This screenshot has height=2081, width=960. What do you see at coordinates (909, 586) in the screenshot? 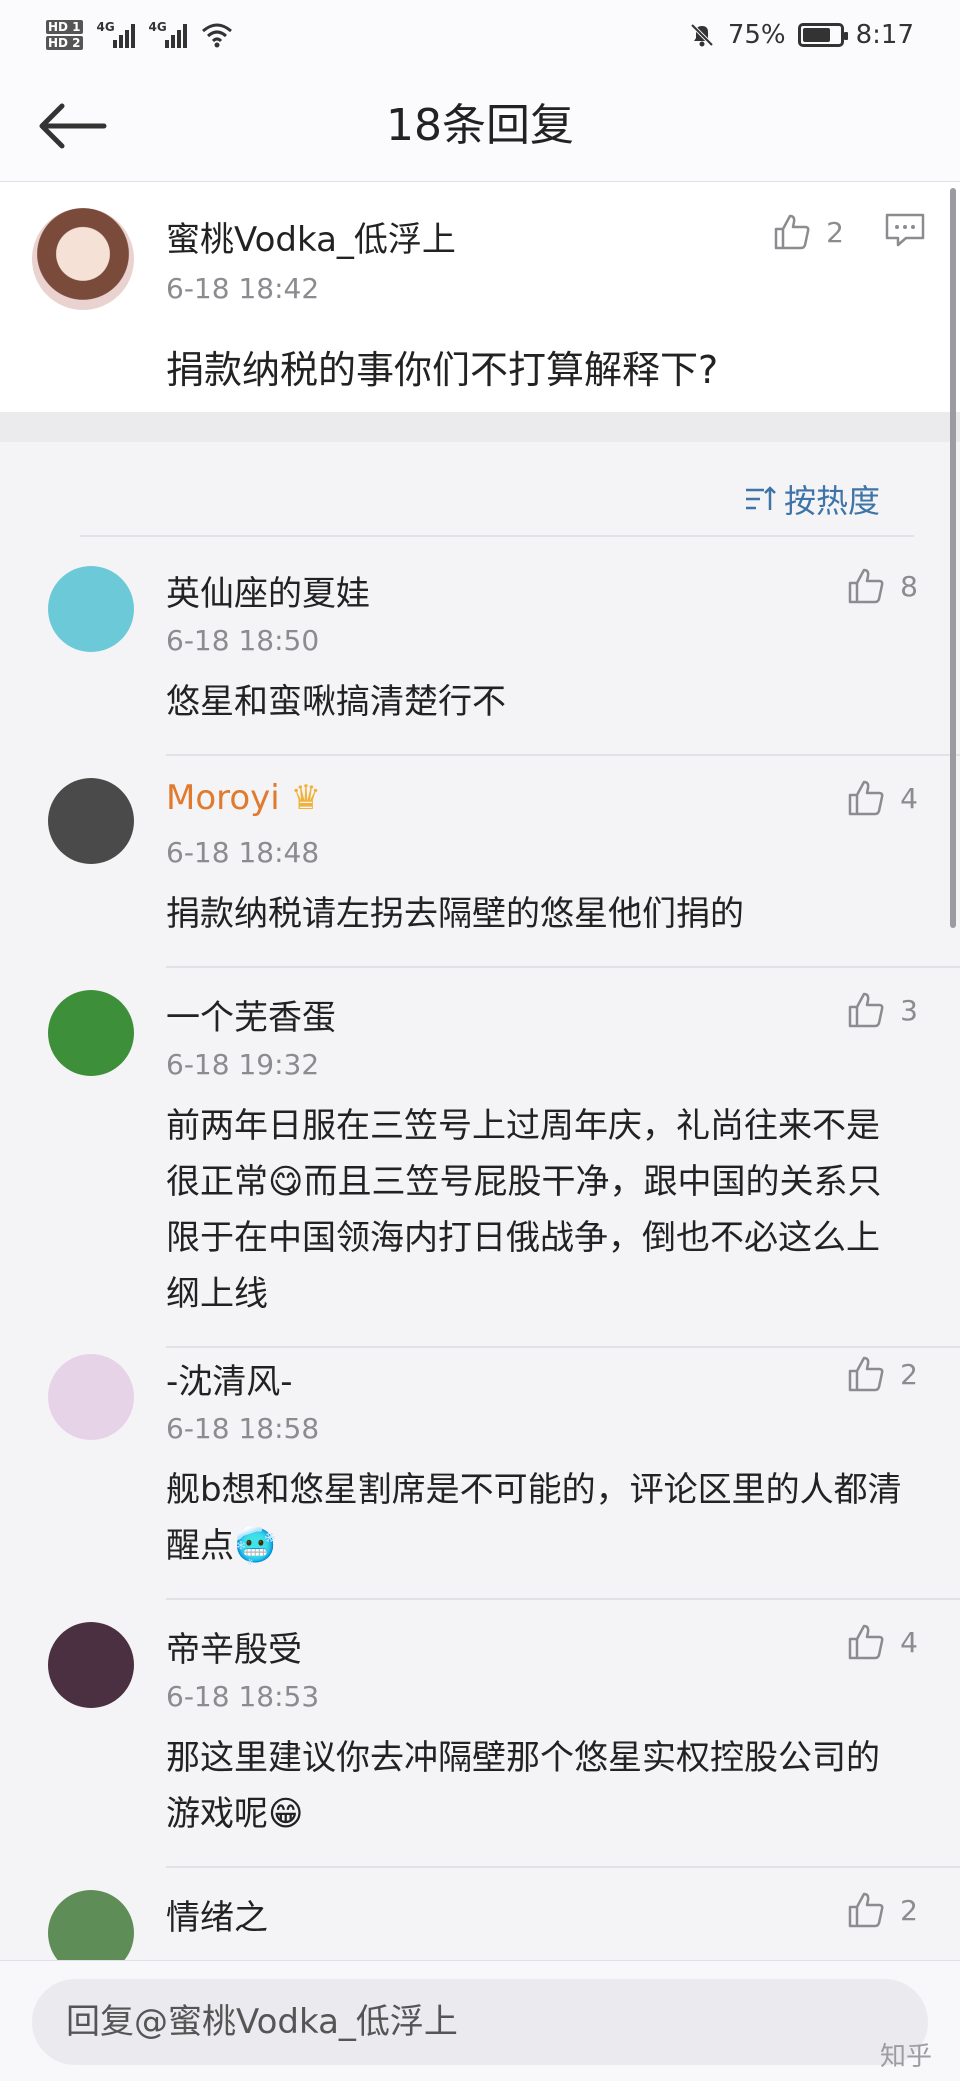
I see `like-count: 8` at bounding box center [909, 586].